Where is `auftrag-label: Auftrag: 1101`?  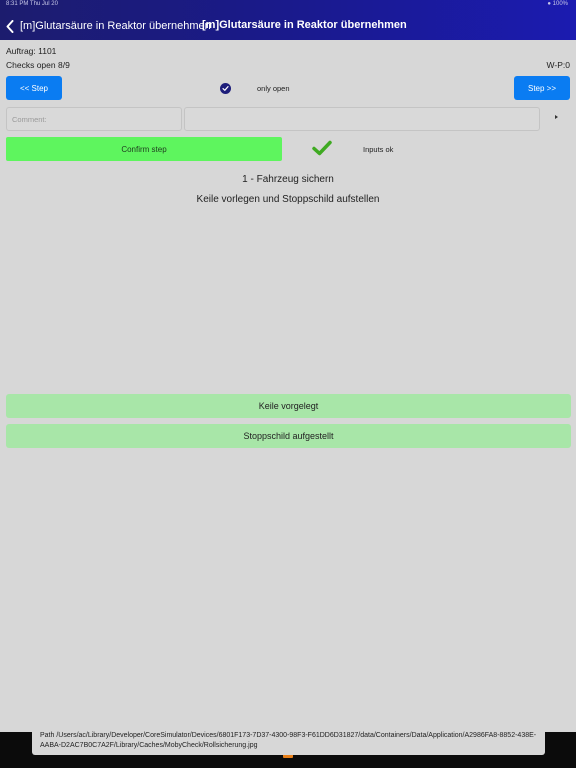 auftrag-label: Auftrag: 1101 is located at coordinates (31, 51).